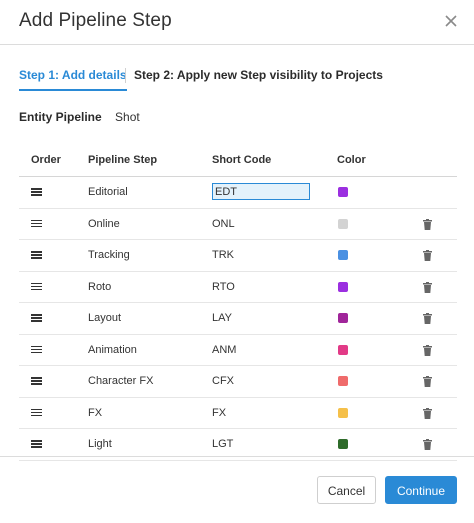 This screenshot has height=523, width=474. I want to click on short-code: FX, so click(219, 412).